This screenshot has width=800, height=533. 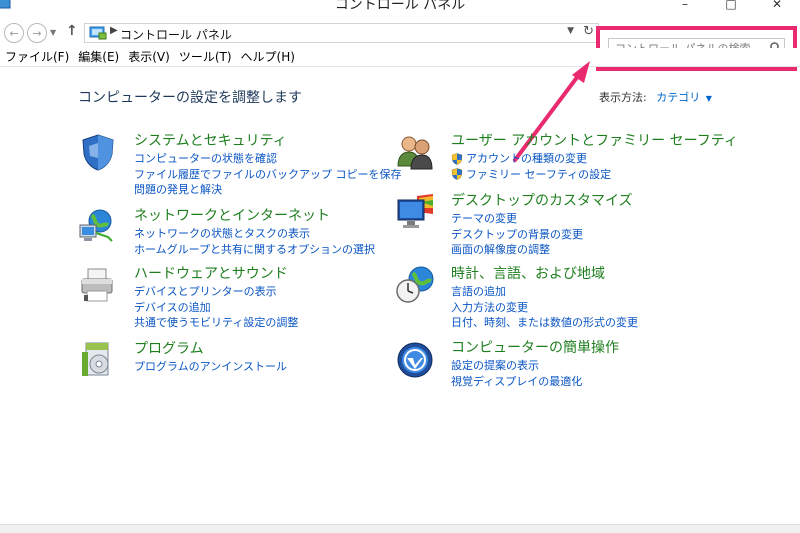 What do you see at coordinates (570, 31) in the screenshot?
I see `address-dropdown-icon: ▼` at bounding box center [570, 31].